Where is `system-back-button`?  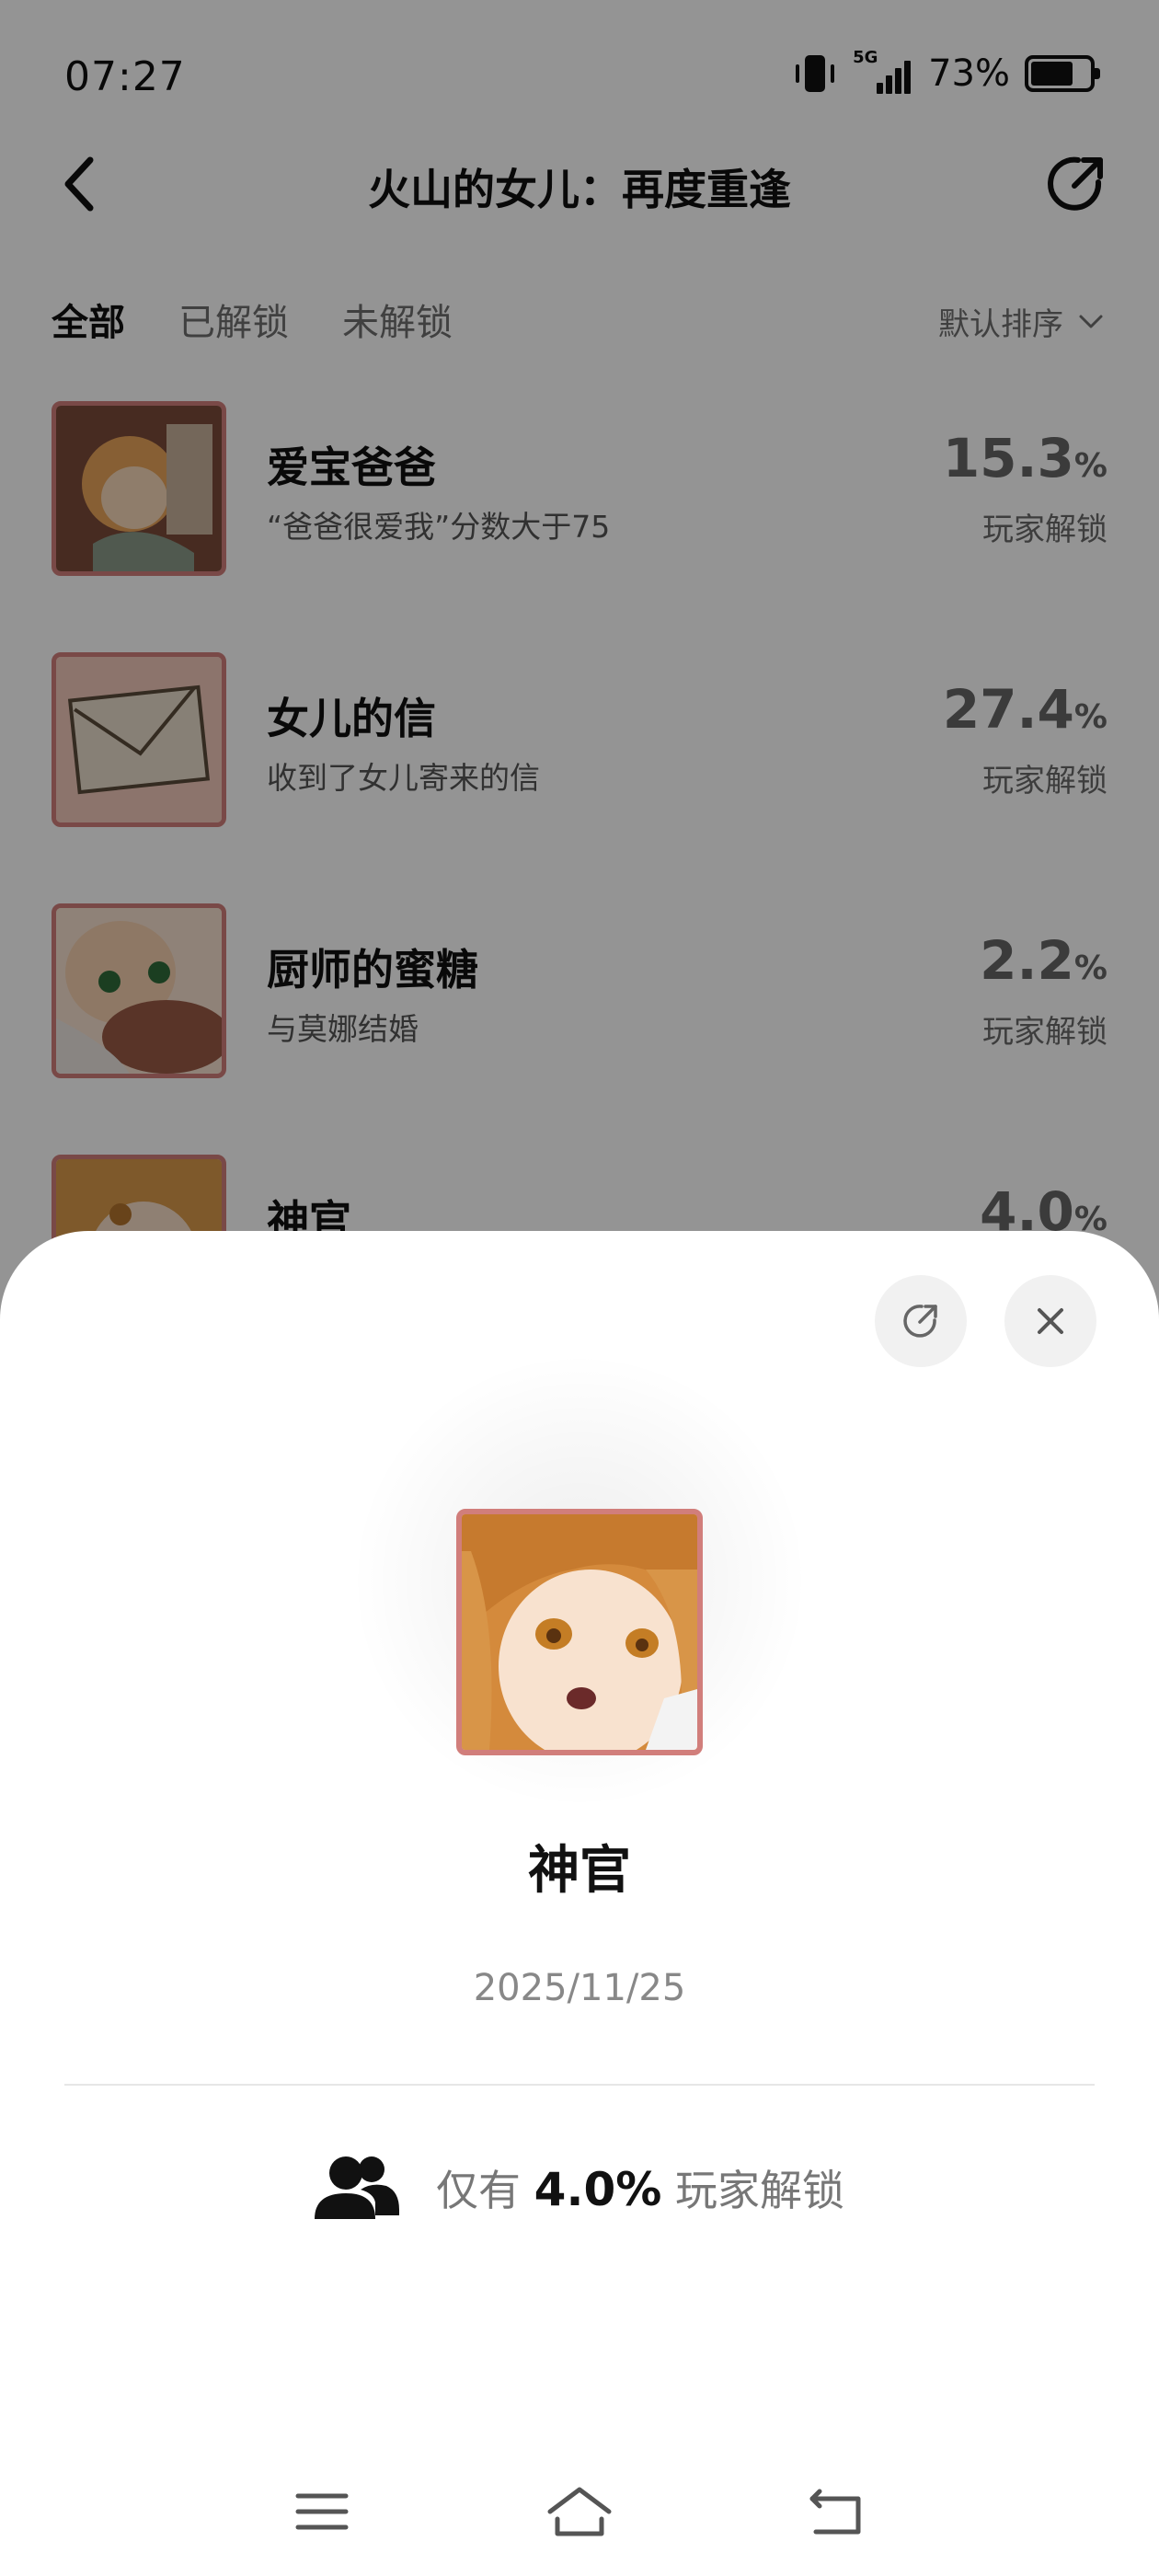
system-back-button is located at coordinates (837, 2511).